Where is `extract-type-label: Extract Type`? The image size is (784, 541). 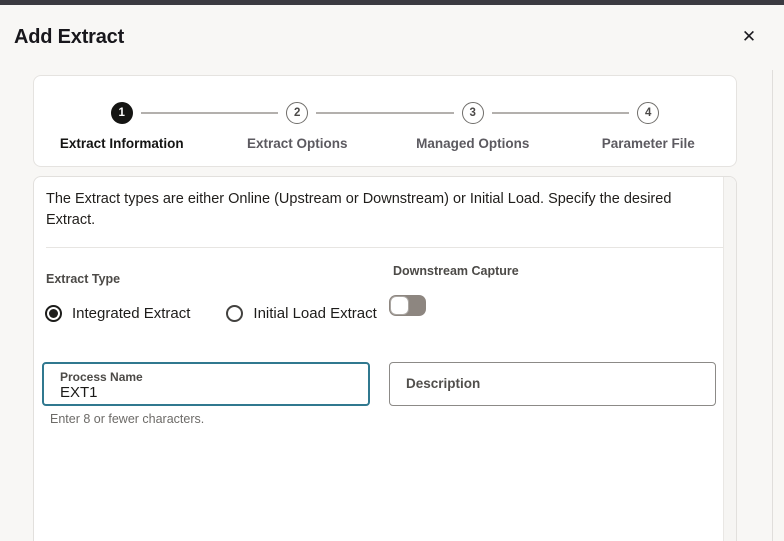
extract-type-label: Extract Type is located at coordinates (83, 279).